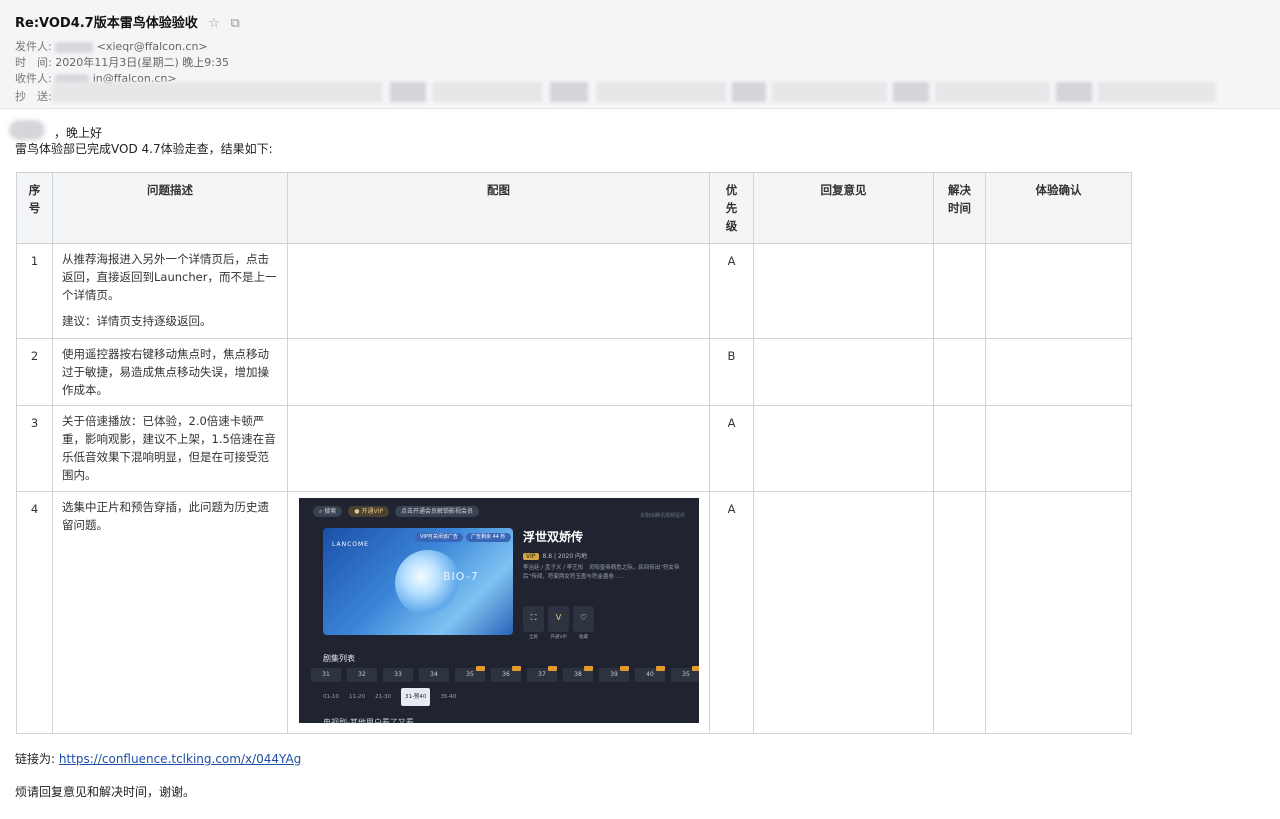 This screenshot has height=819, width=1280. What do you see at coordinates (614, 674) in the screenshot?
I see `shot-episode: 39` at bounding box center [614, 674].